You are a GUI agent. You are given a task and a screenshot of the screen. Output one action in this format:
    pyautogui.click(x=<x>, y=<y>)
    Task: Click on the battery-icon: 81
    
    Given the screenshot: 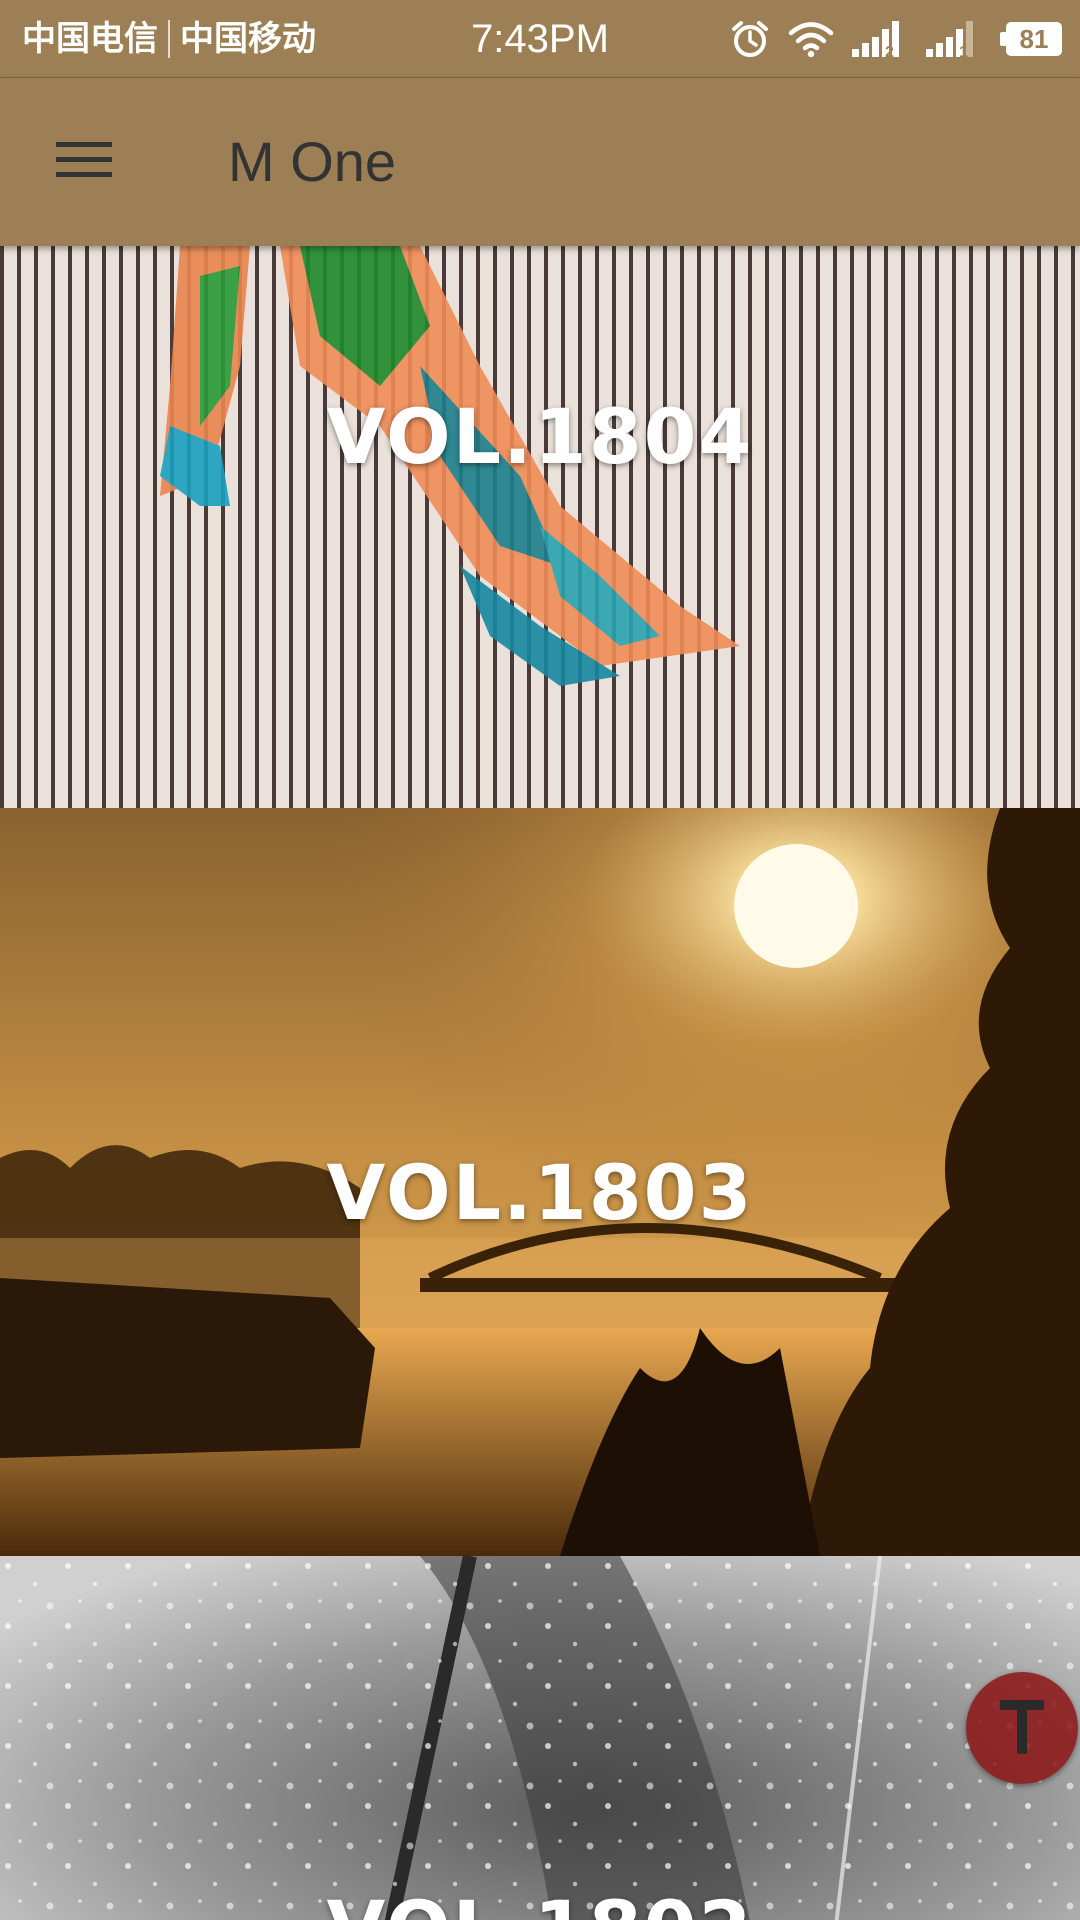 What is the action you would take?
    pyautogui.click(x=1031, y=39)
    